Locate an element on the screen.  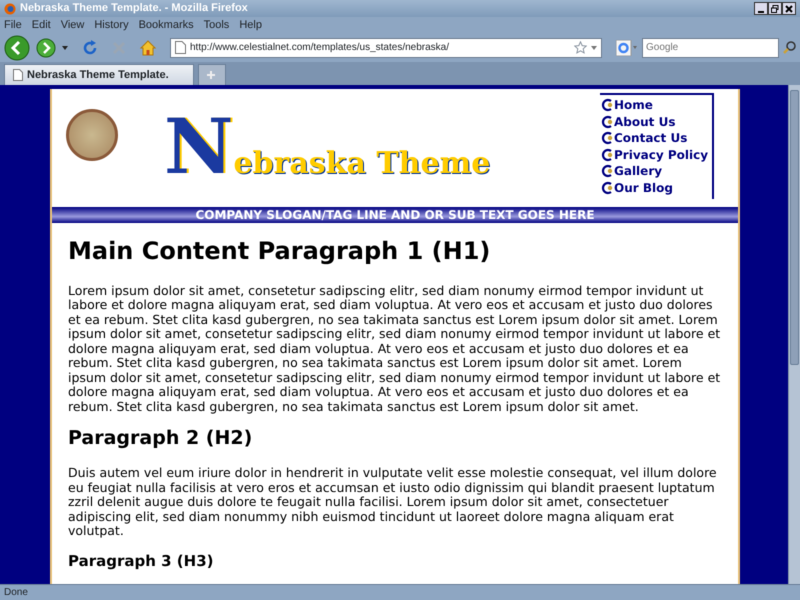
slogan-banner: COMPANY SLOGAN/TAG LINE AND OR SUB TEXT GOES HERE is located at coordinates (395, 215).